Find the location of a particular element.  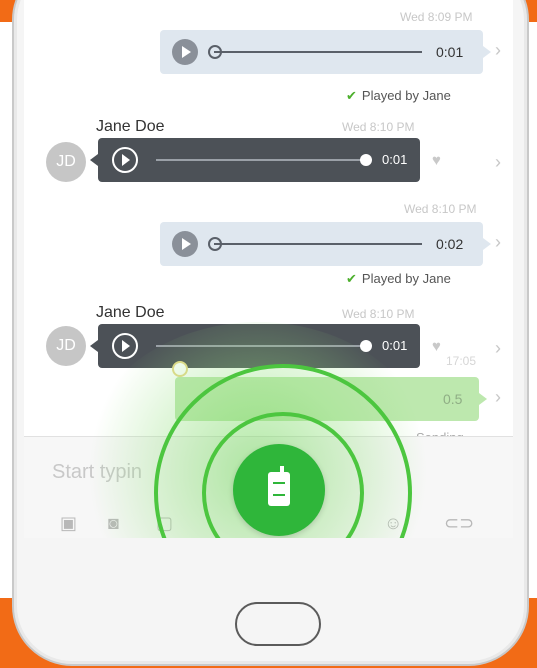

incoming-voice-message: 0:01 is located at coordinates (255, 160).